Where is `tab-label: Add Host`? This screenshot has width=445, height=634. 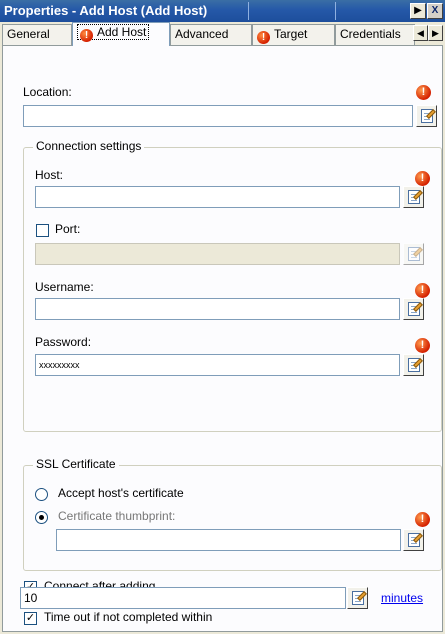 tab-label: Add Host is located at coordinates (122, 32).